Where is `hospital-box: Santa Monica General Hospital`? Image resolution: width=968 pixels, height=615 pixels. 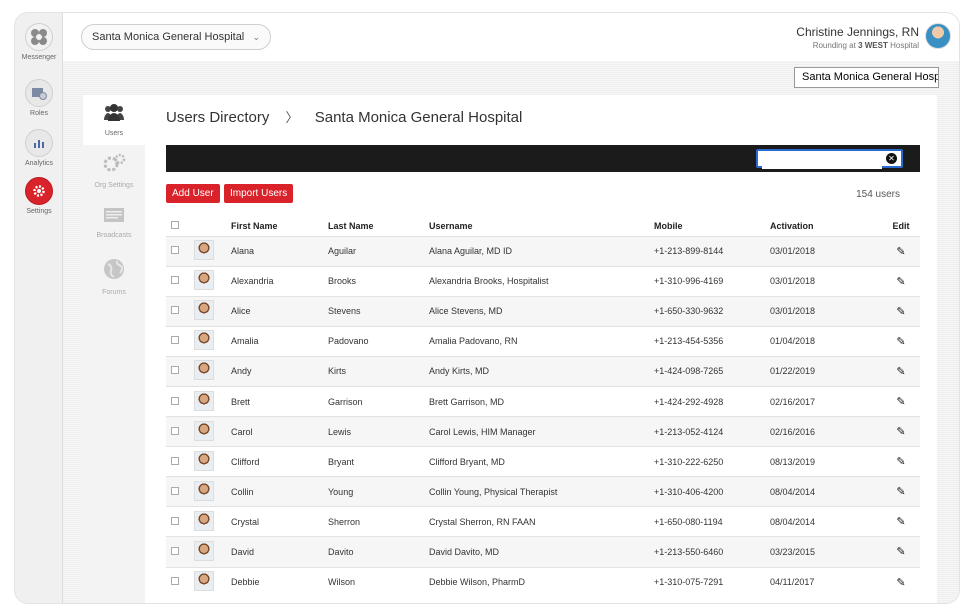 hospital-box: Santa Monica General Hospital is located at coordinates (866, 77).